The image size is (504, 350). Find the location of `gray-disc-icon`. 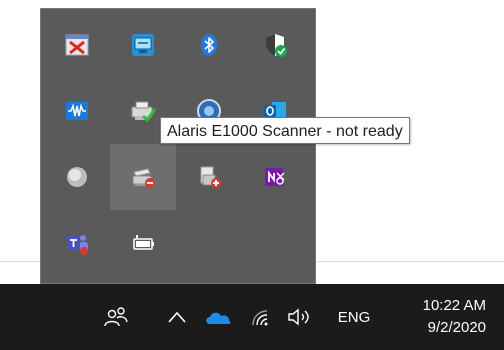

gray-disc-icon is located at coordinates (77, 177).